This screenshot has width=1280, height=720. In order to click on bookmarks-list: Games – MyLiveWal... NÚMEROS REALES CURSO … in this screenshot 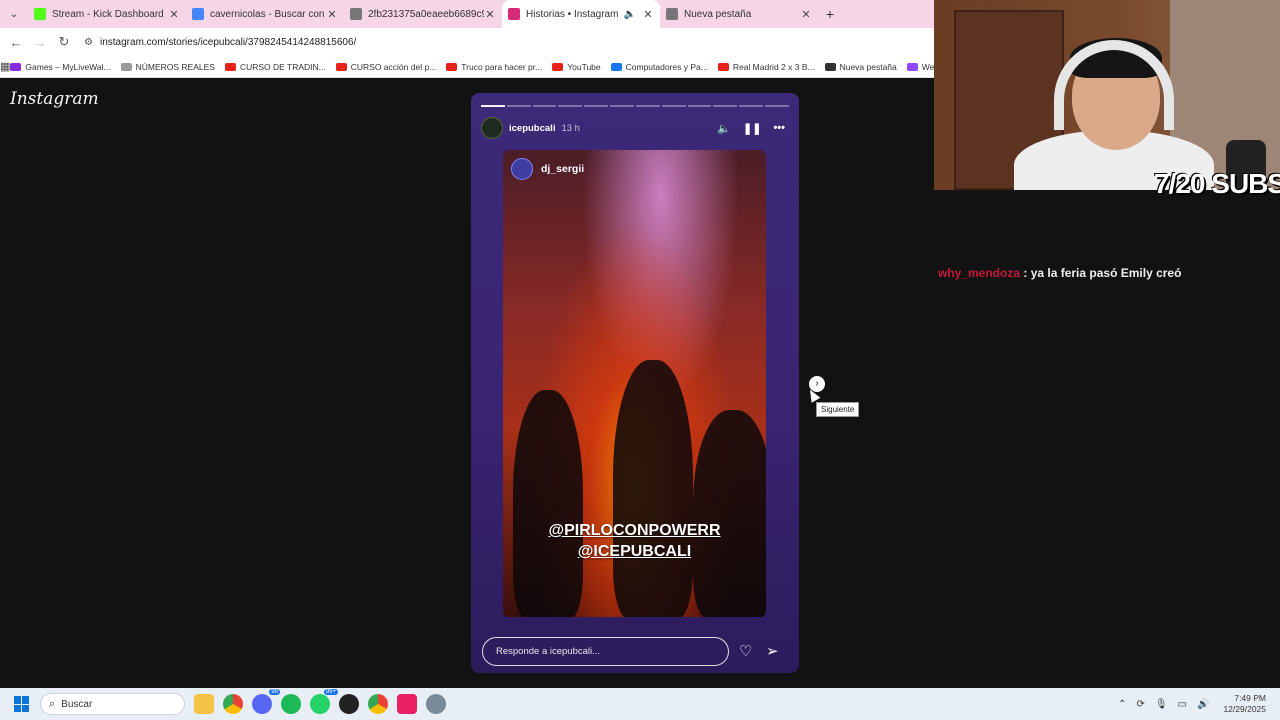, I will do `click(472, 67)`.